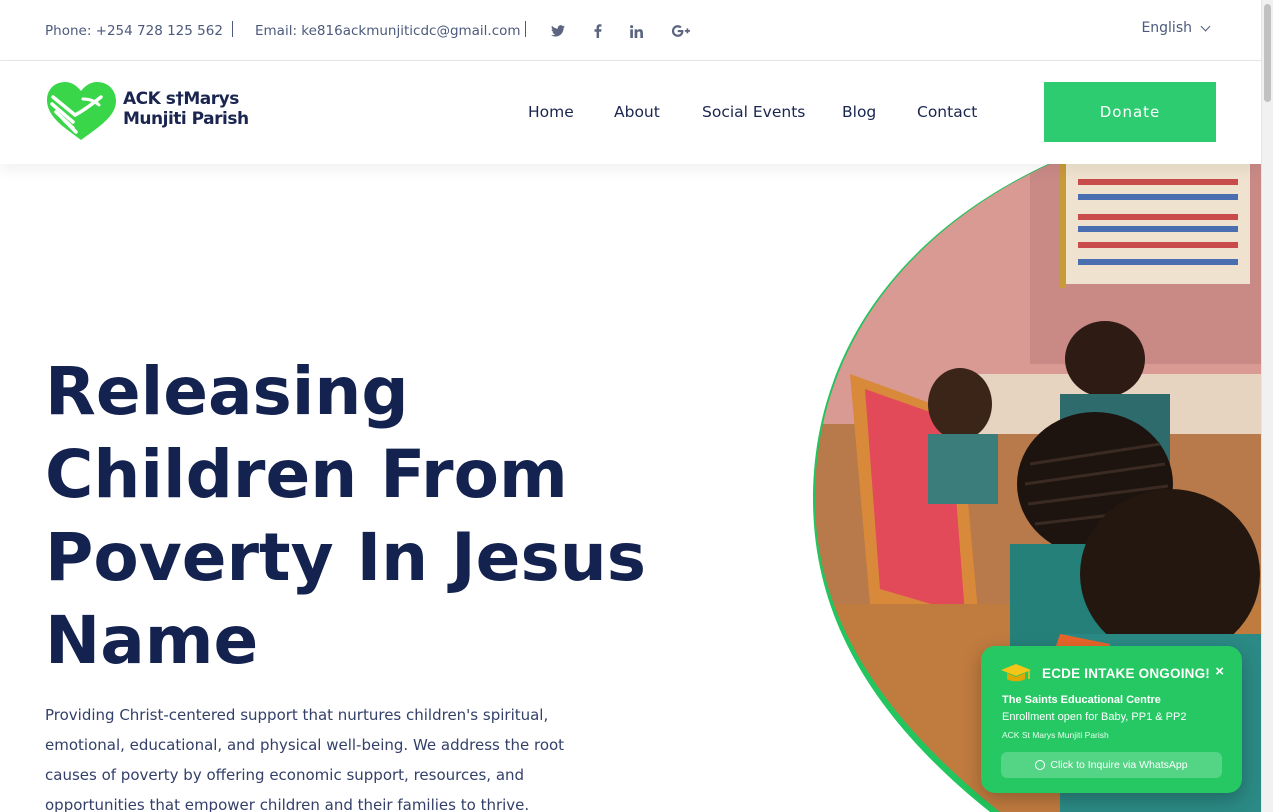  I want to click on hero-title-line: Poverty In Jesus, so click(345, 557).